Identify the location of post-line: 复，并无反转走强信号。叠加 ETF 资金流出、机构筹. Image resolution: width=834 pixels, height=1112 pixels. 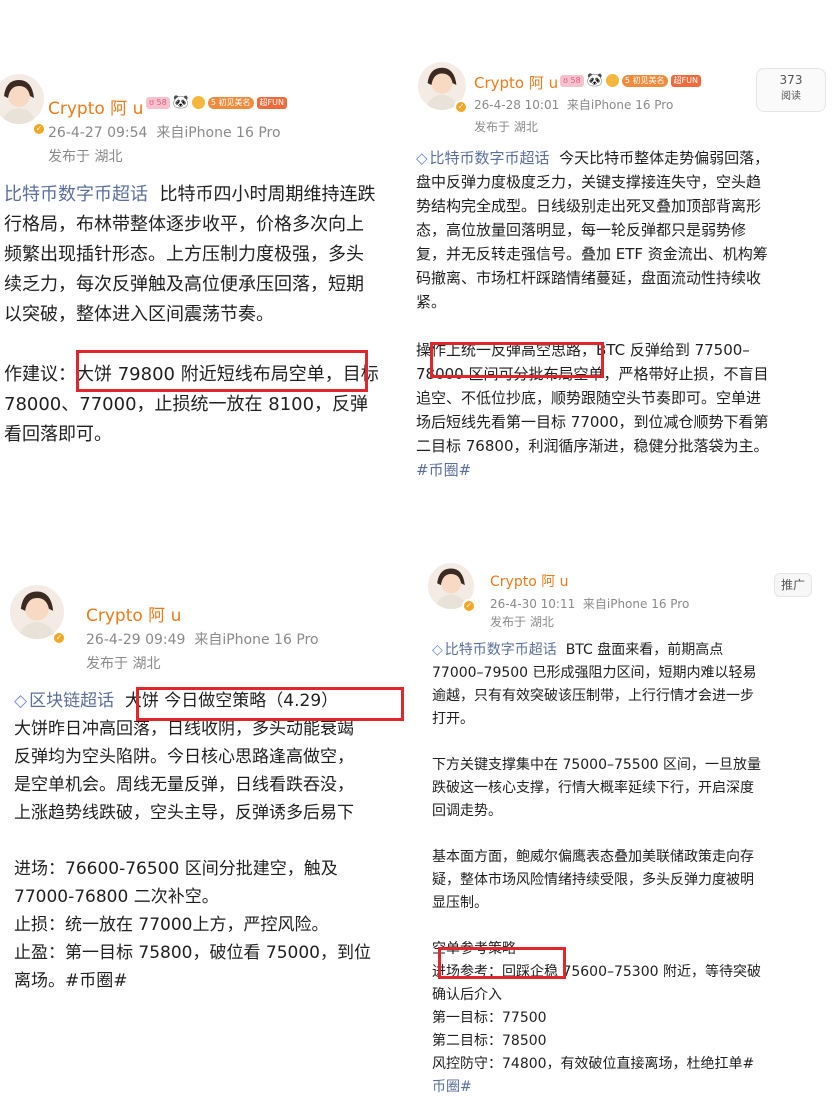
(592, 254).